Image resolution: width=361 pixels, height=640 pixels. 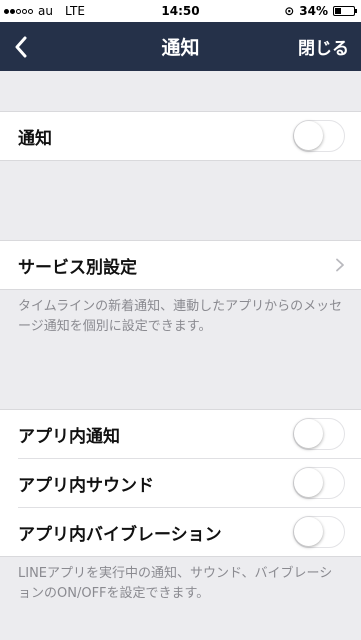 I want to click on notifications-row: 通知, so click(x=180, y=136).